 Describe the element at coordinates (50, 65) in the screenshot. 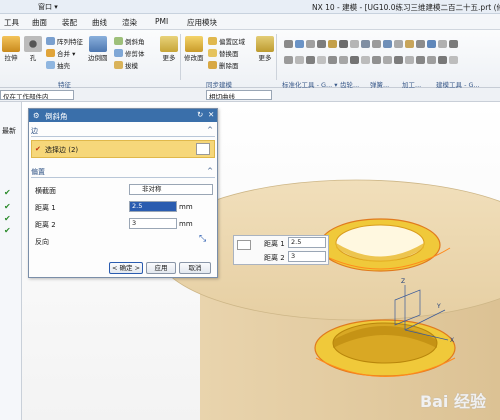

I see `shell-icon` at that location.